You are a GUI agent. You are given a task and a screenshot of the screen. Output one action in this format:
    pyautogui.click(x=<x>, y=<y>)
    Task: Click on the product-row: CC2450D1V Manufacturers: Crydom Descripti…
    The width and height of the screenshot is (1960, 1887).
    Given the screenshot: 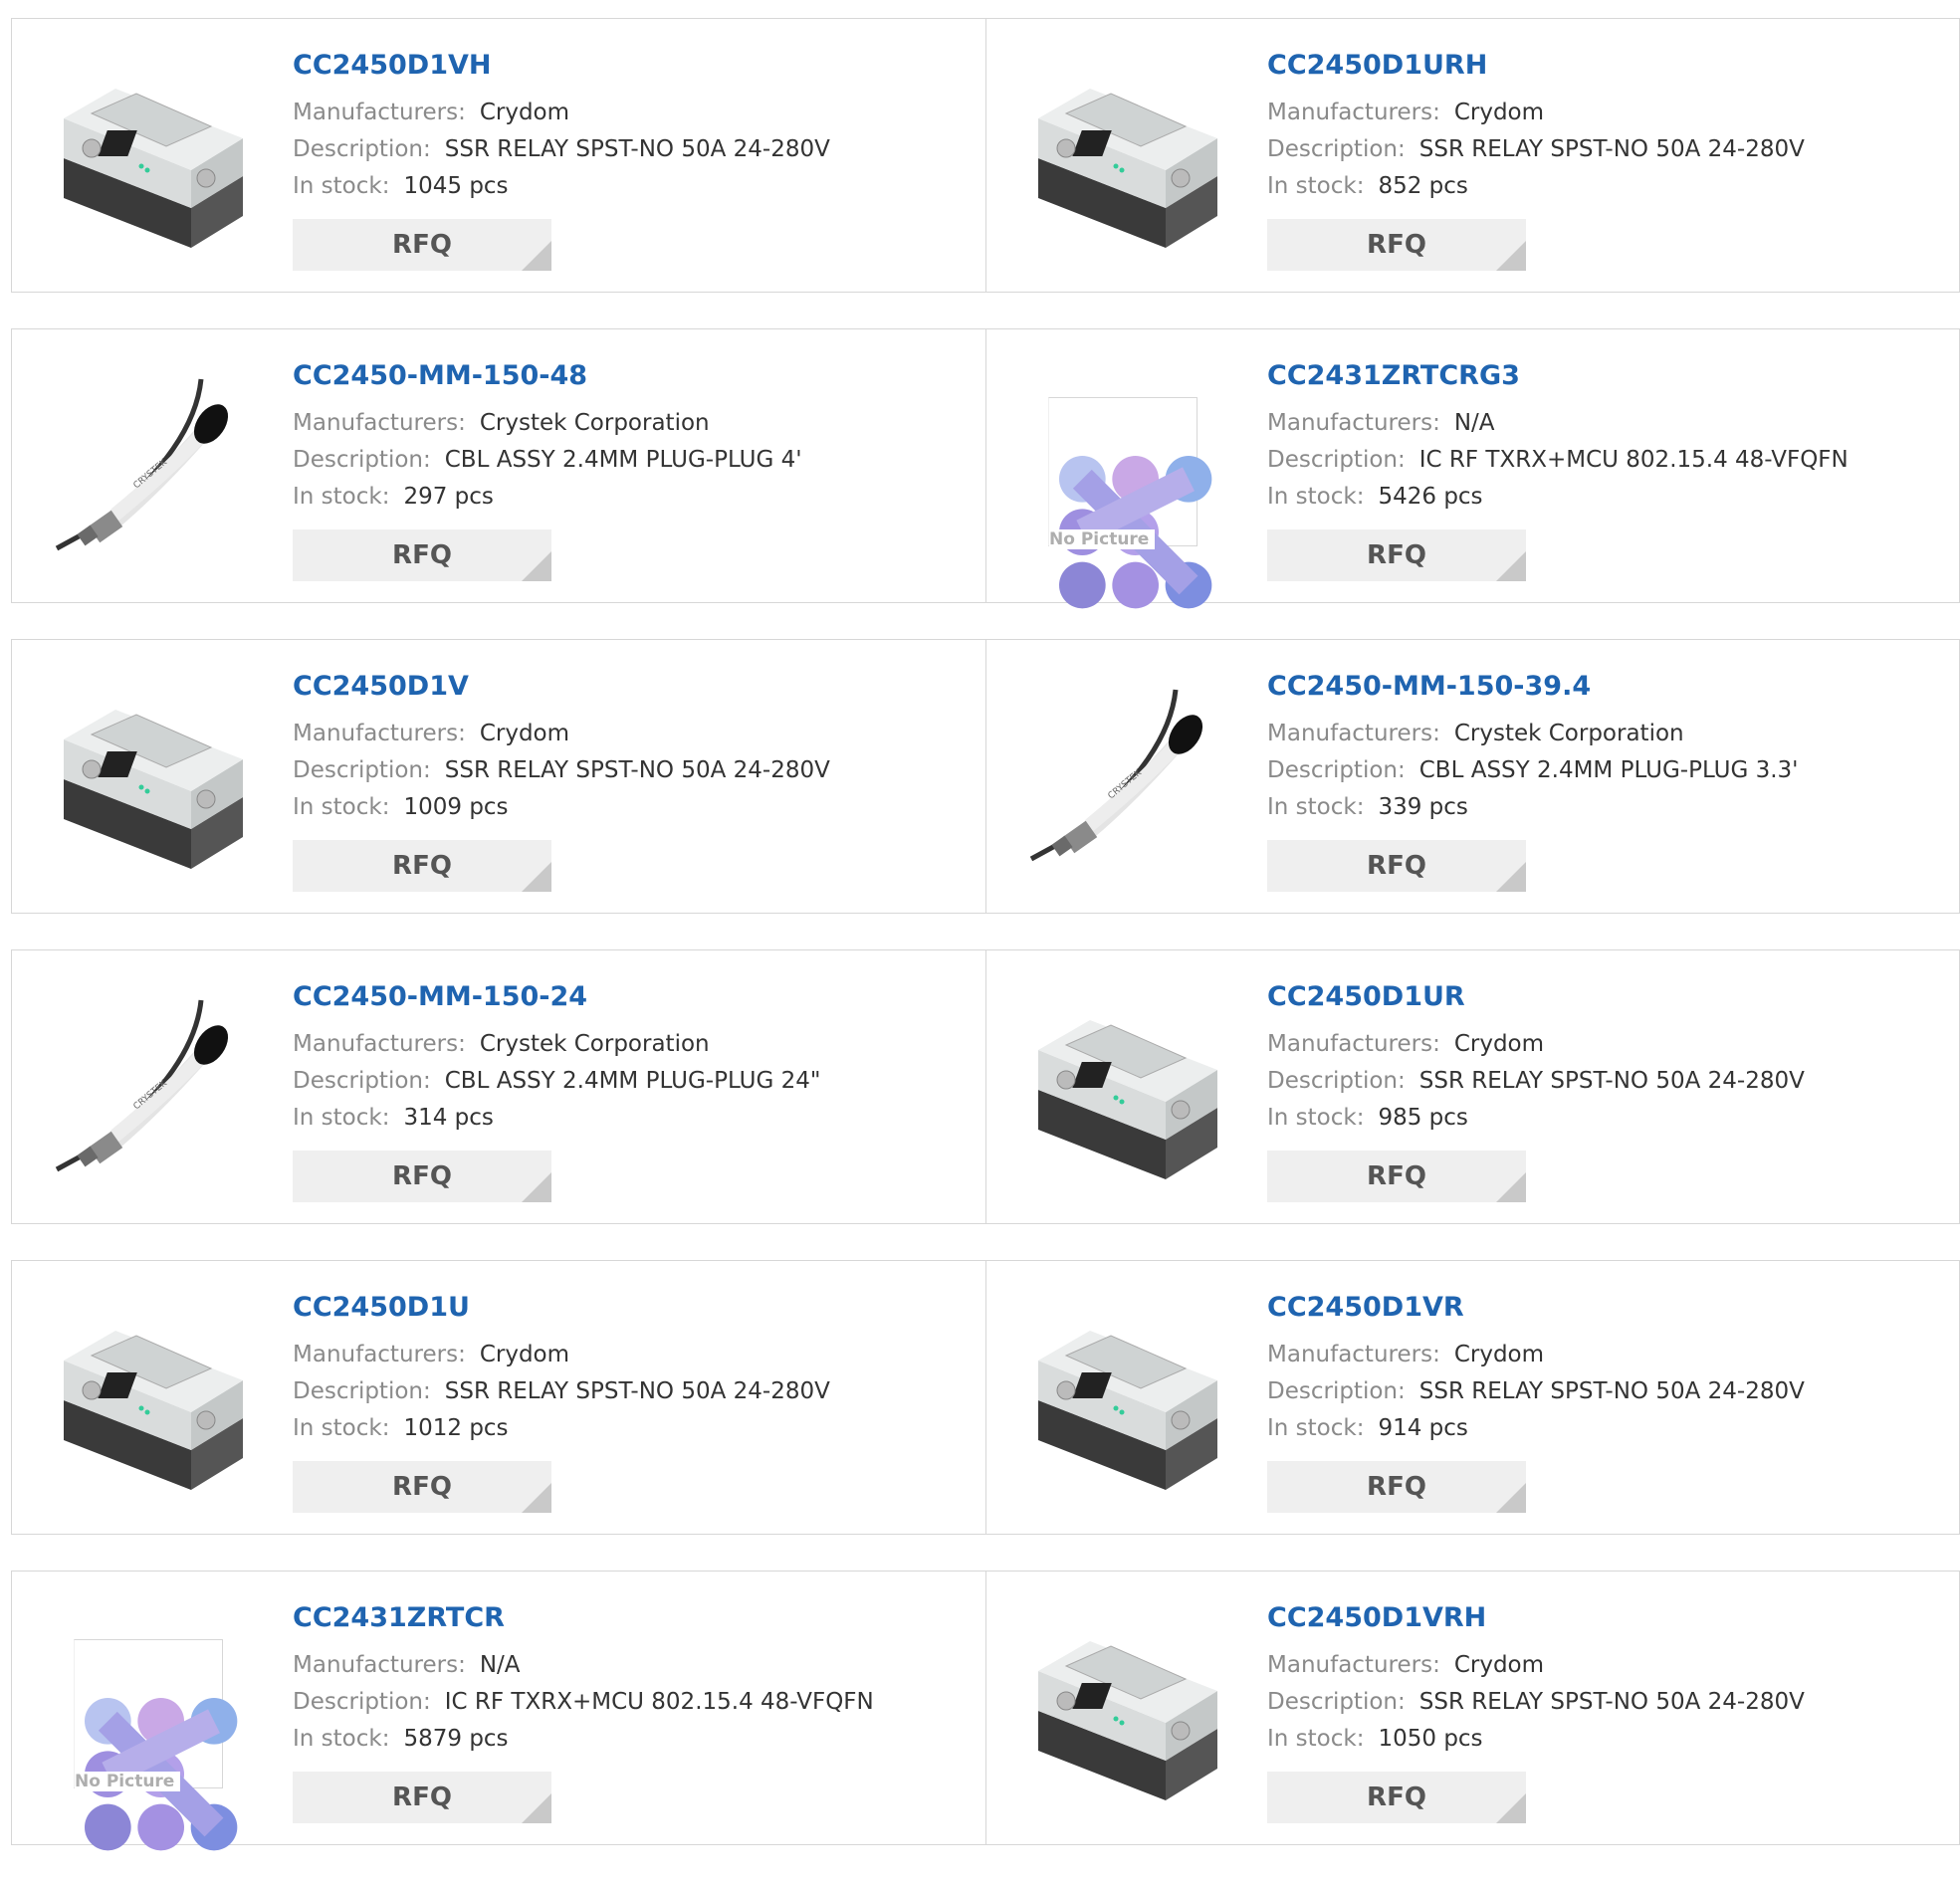 What is the action you would take?
    pyautogui.click(x=985, y=776)
    